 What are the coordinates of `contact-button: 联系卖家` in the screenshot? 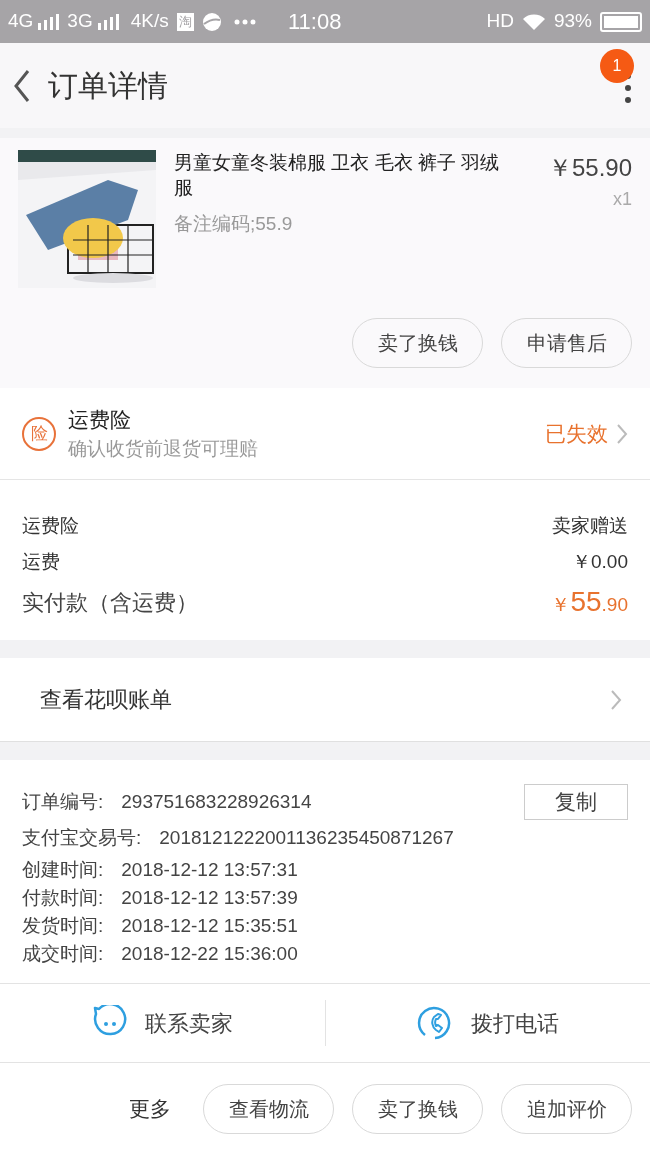 It's located at (162, 1023).